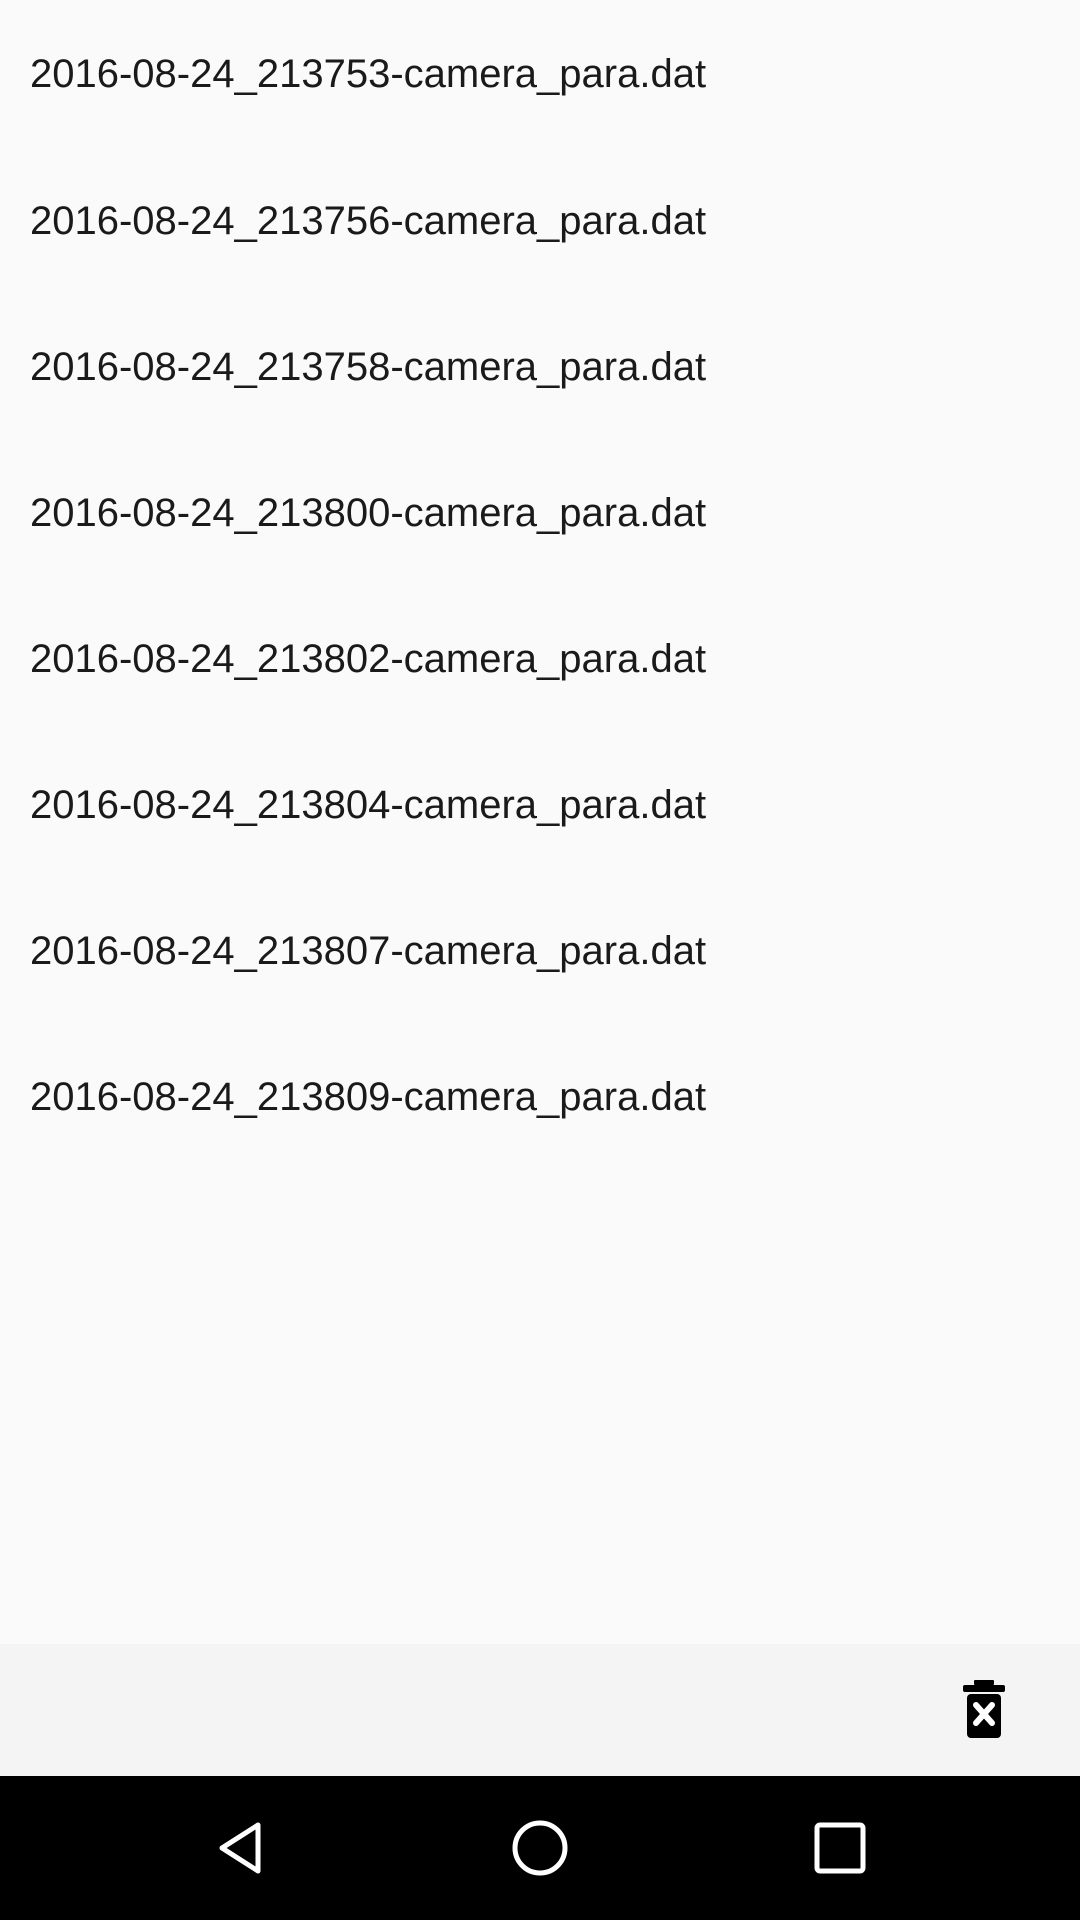 This screenshot has width=1080, height=1920. I want to click on file-name: 2016-08-24_213800-camera_para.dat, so click(368, 513).